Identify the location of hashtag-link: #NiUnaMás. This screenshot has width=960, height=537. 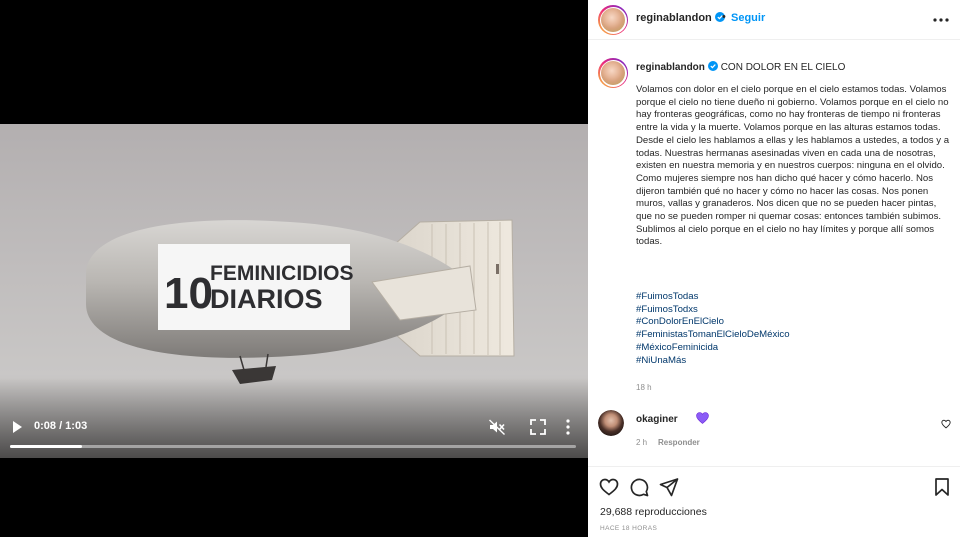
(713, 361).